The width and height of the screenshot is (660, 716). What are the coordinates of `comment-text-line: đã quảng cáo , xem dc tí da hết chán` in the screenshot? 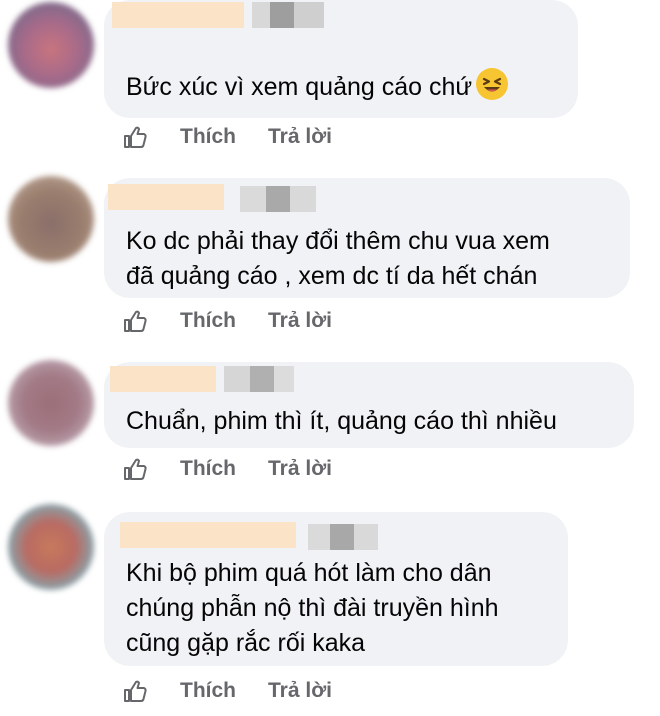 It's located at (332, 276).